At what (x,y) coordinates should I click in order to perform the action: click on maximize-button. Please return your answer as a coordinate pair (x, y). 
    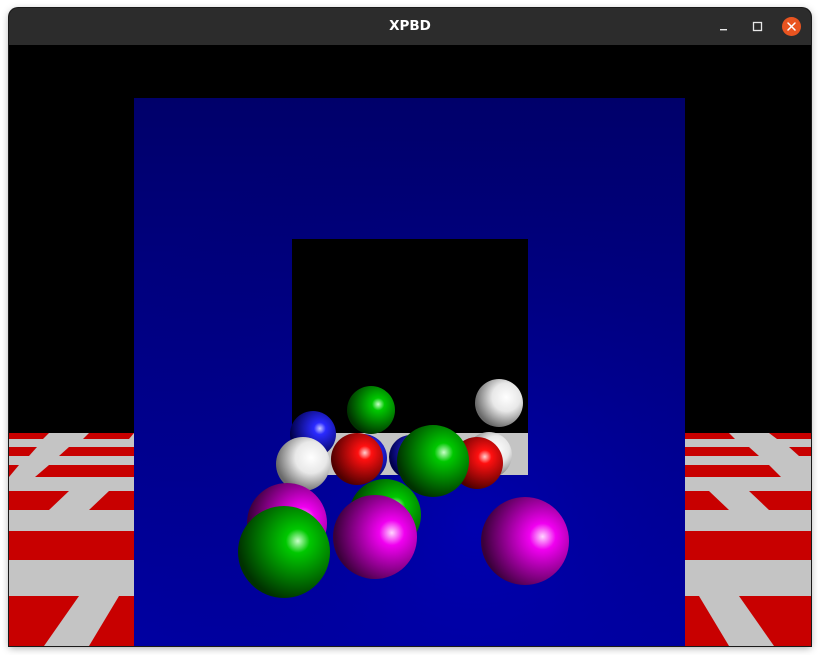
    Looking at the image, I should click on (757, 26).